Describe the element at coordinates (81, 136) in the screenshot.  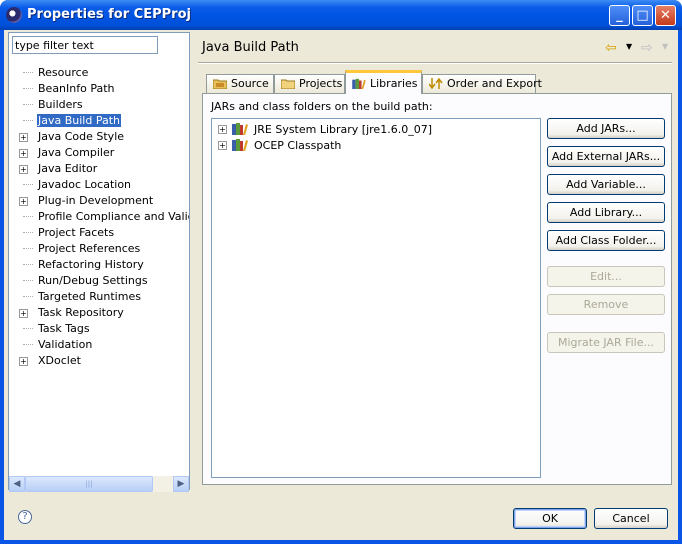
I see `tree-item-label: Java Code Style` at that location.